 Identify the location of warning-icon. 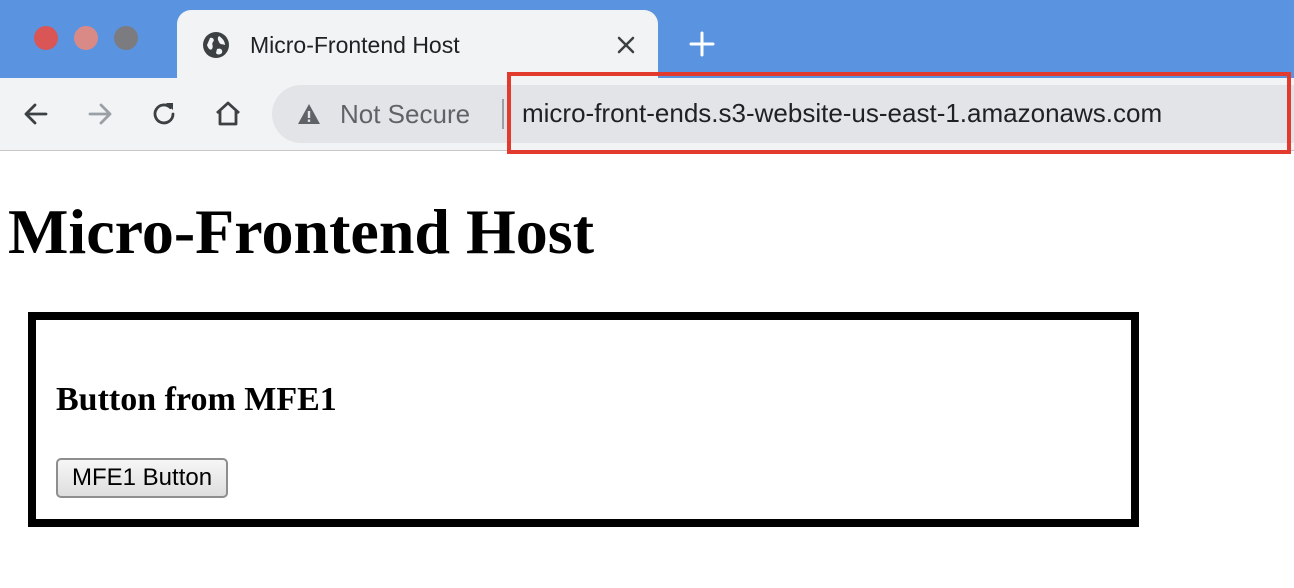
(309, 114).